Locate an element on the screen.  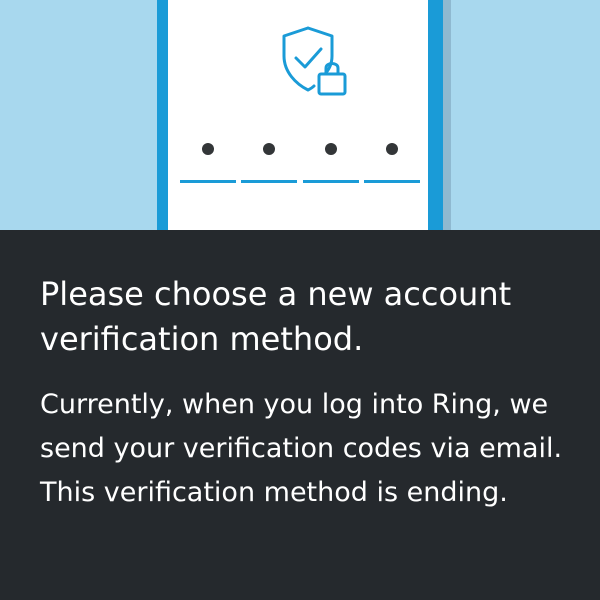
pin-code-row is located at coordinates (300, 163).